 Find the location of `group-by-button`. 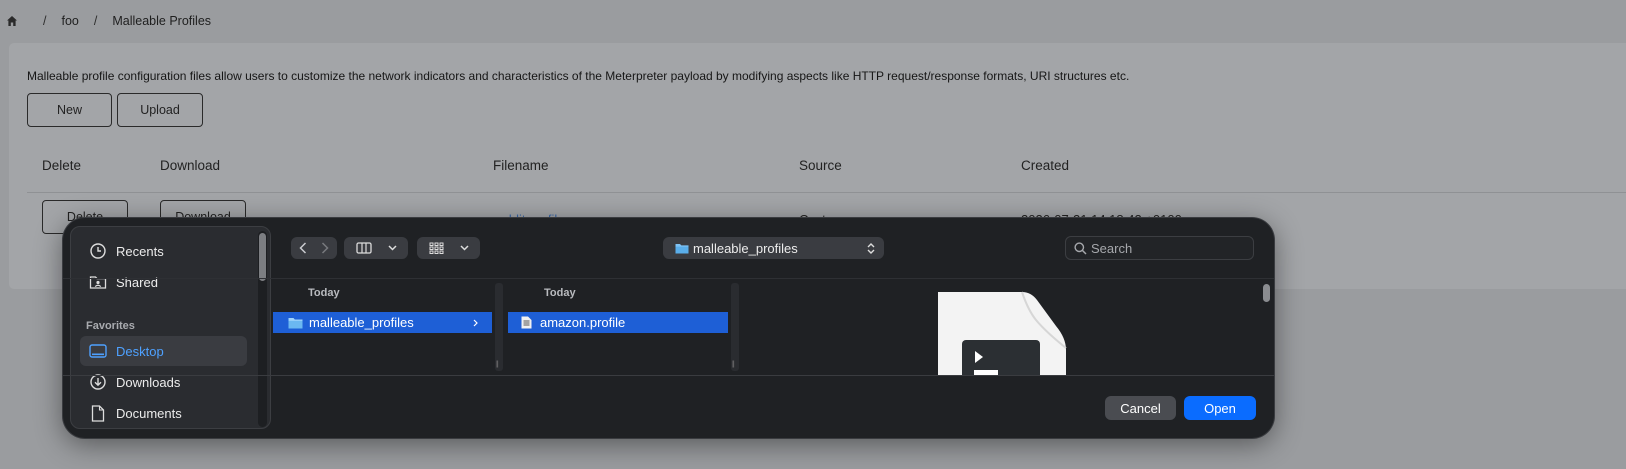

group-by-button is located at coordinates (448, 248).